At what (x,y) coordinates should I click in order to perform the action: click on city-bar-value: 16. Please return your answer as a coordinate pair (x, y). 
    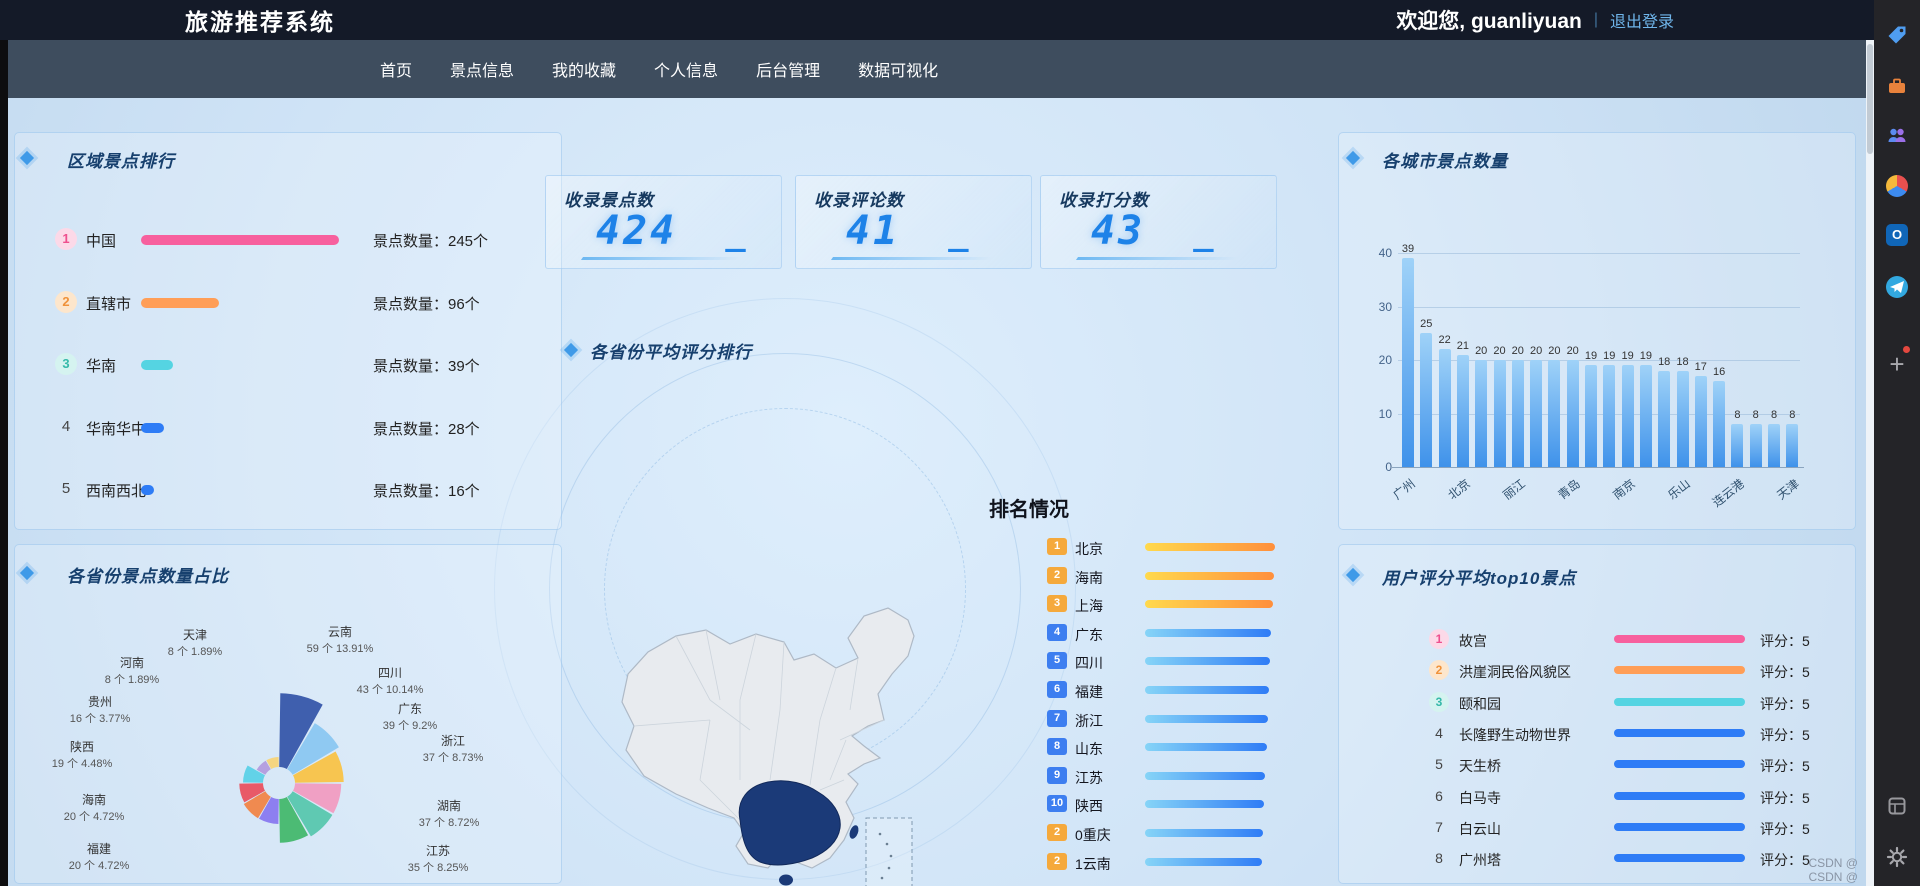
    Looking at the image, I should click on (1719, 372).